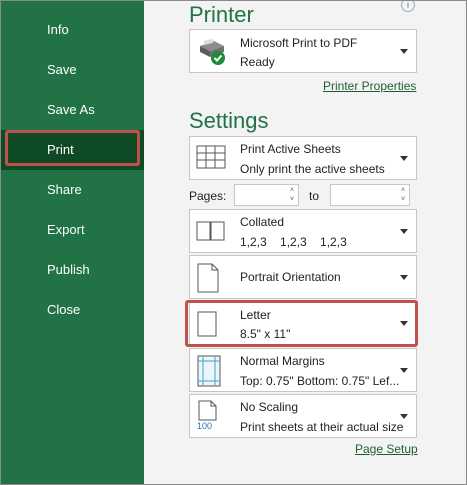 This screenshot has height=485, width=467. Describe the element at coordinates (369, 86) in the screenshot. I see `printer-properties-link: Printer Properties` at that location.